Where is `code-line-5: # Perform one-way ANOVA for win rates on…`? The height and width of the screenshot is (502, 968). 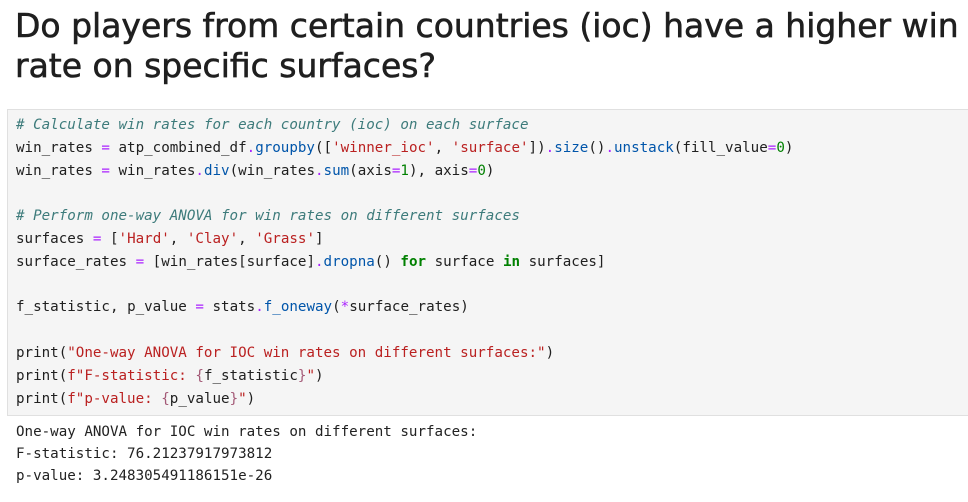
code-line-5: # Perform one-way ANOVA for win rates on… is located at coordinates (268, 216).